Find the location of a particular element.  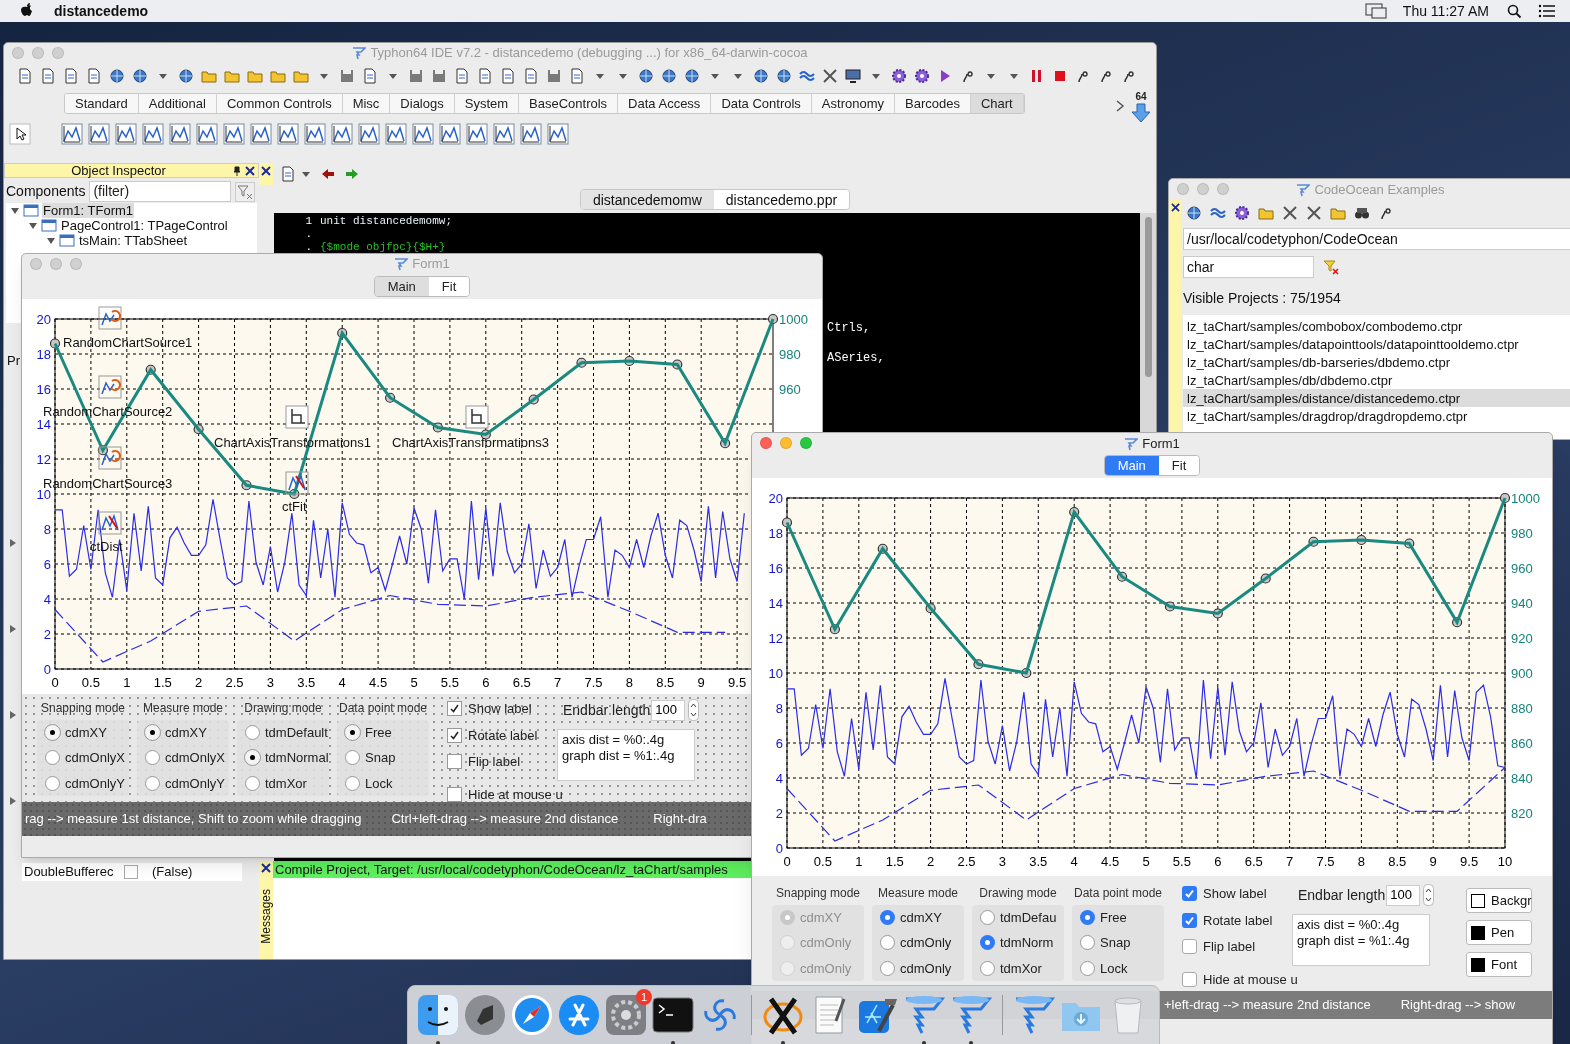

panel-title: Object Inspector is located at coordinates (118, 170).